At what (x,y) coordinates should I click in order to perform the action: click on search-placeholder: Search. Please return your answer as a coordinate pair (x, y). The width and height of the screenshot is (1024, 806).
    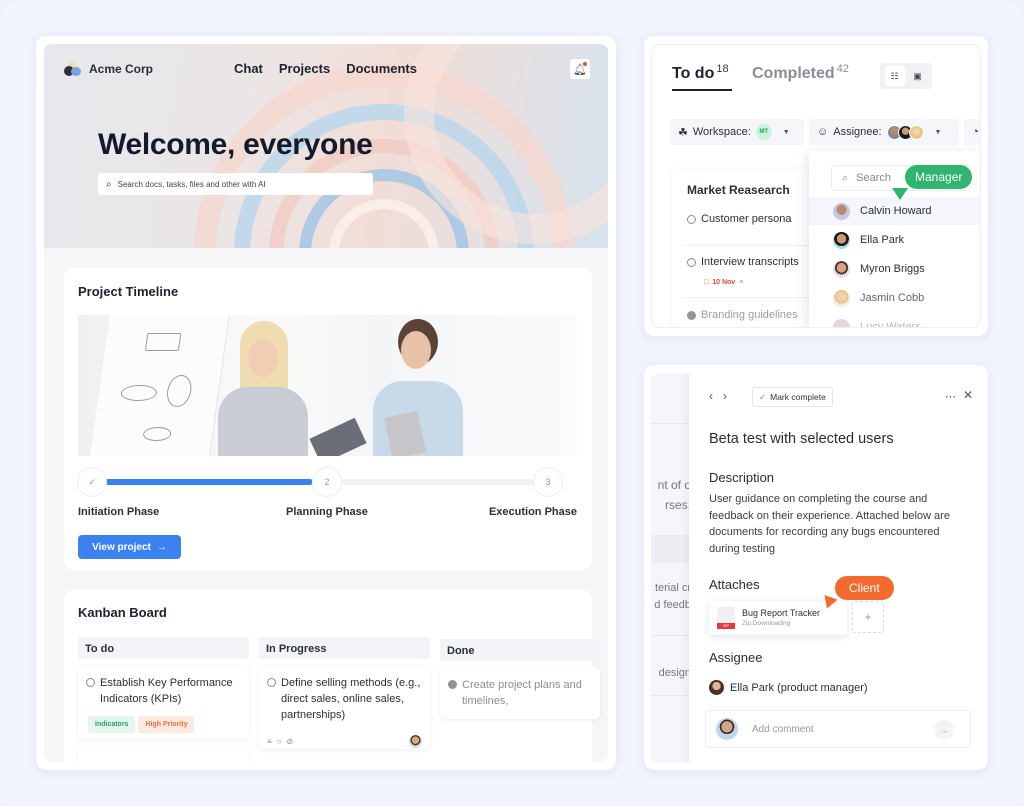
    Looking at the image, I should click on (874, 178).